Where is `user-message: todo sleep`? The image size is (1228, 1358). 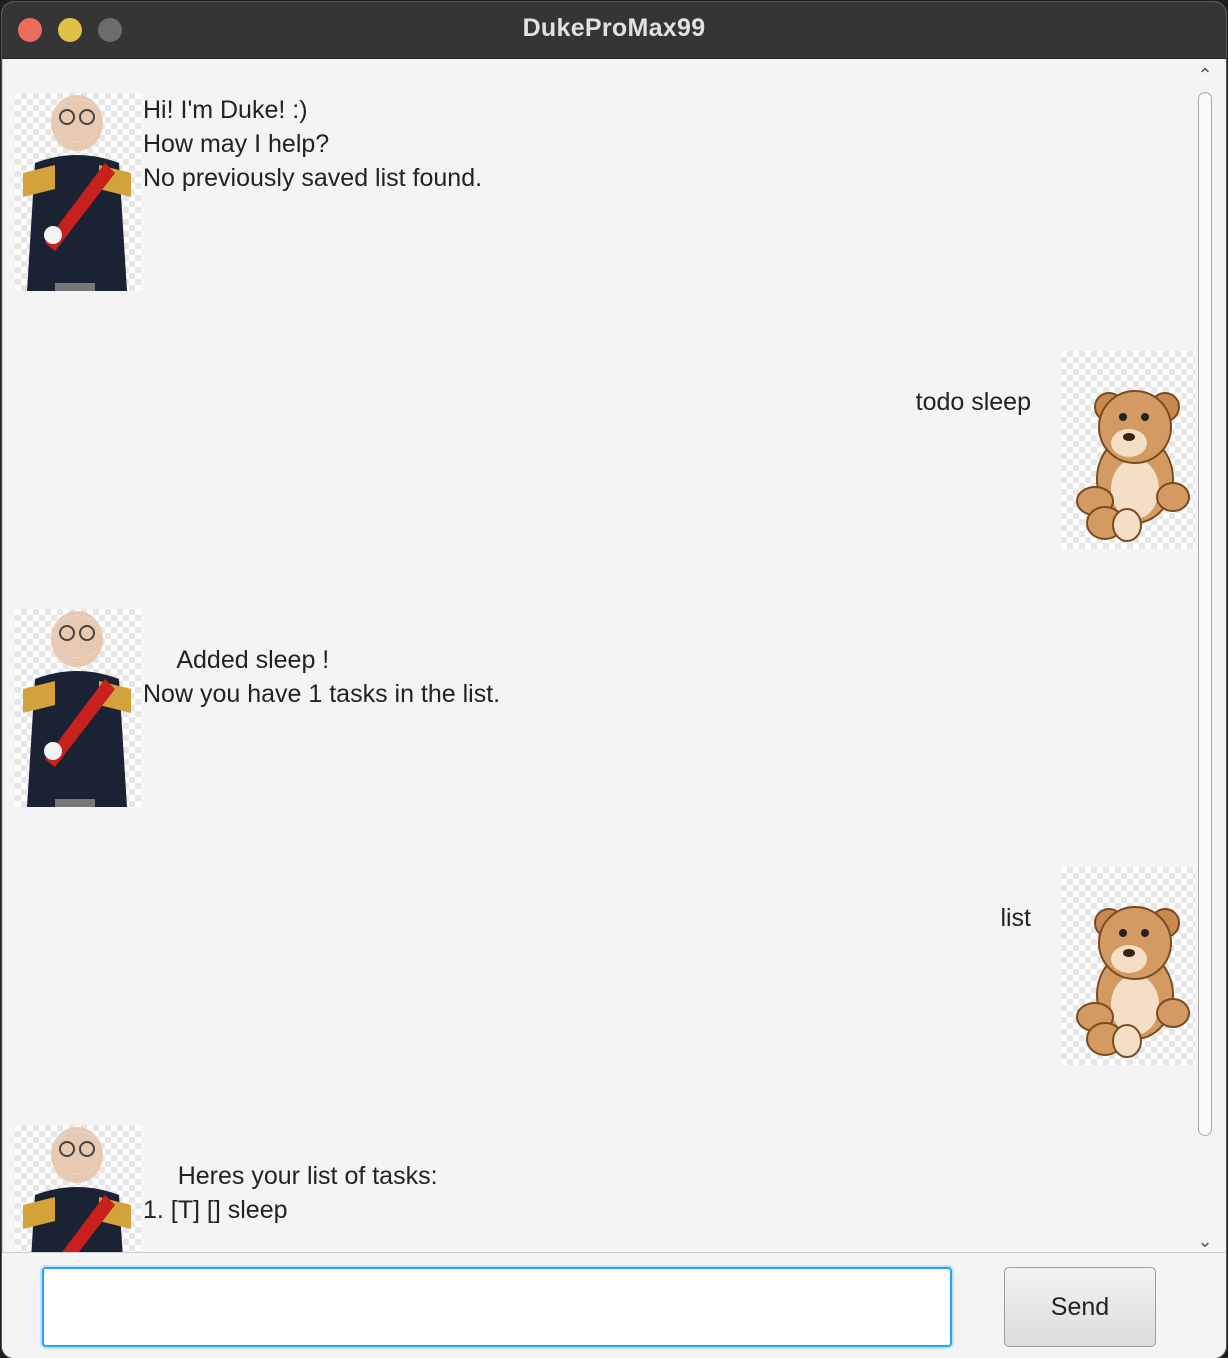 user-message: todo sleep is located at coordinates (973, 402).